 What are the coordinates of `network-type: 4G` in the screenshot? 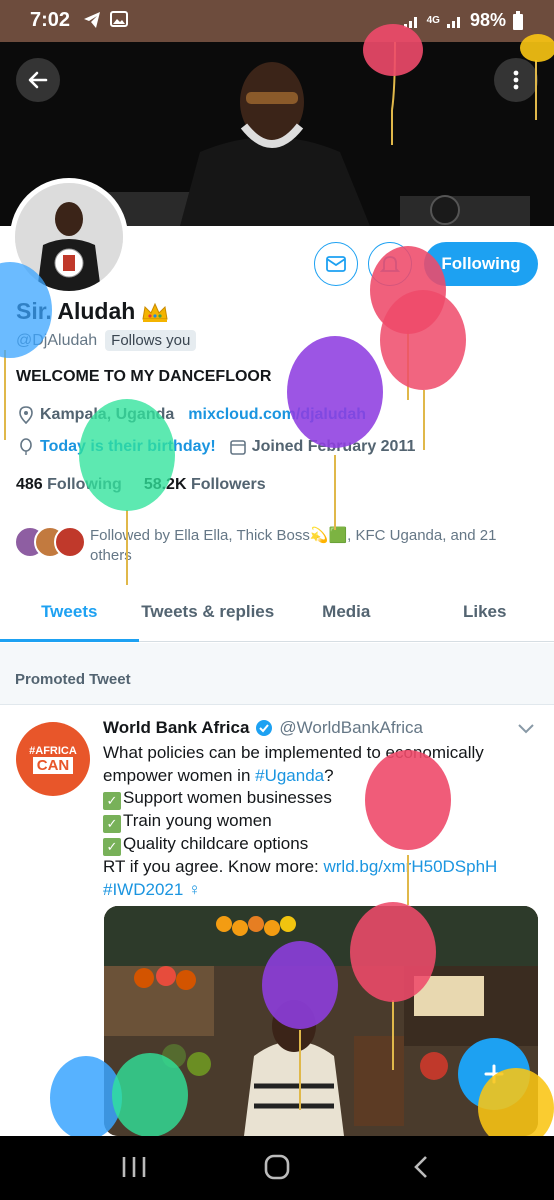 It's located at (433, 20).